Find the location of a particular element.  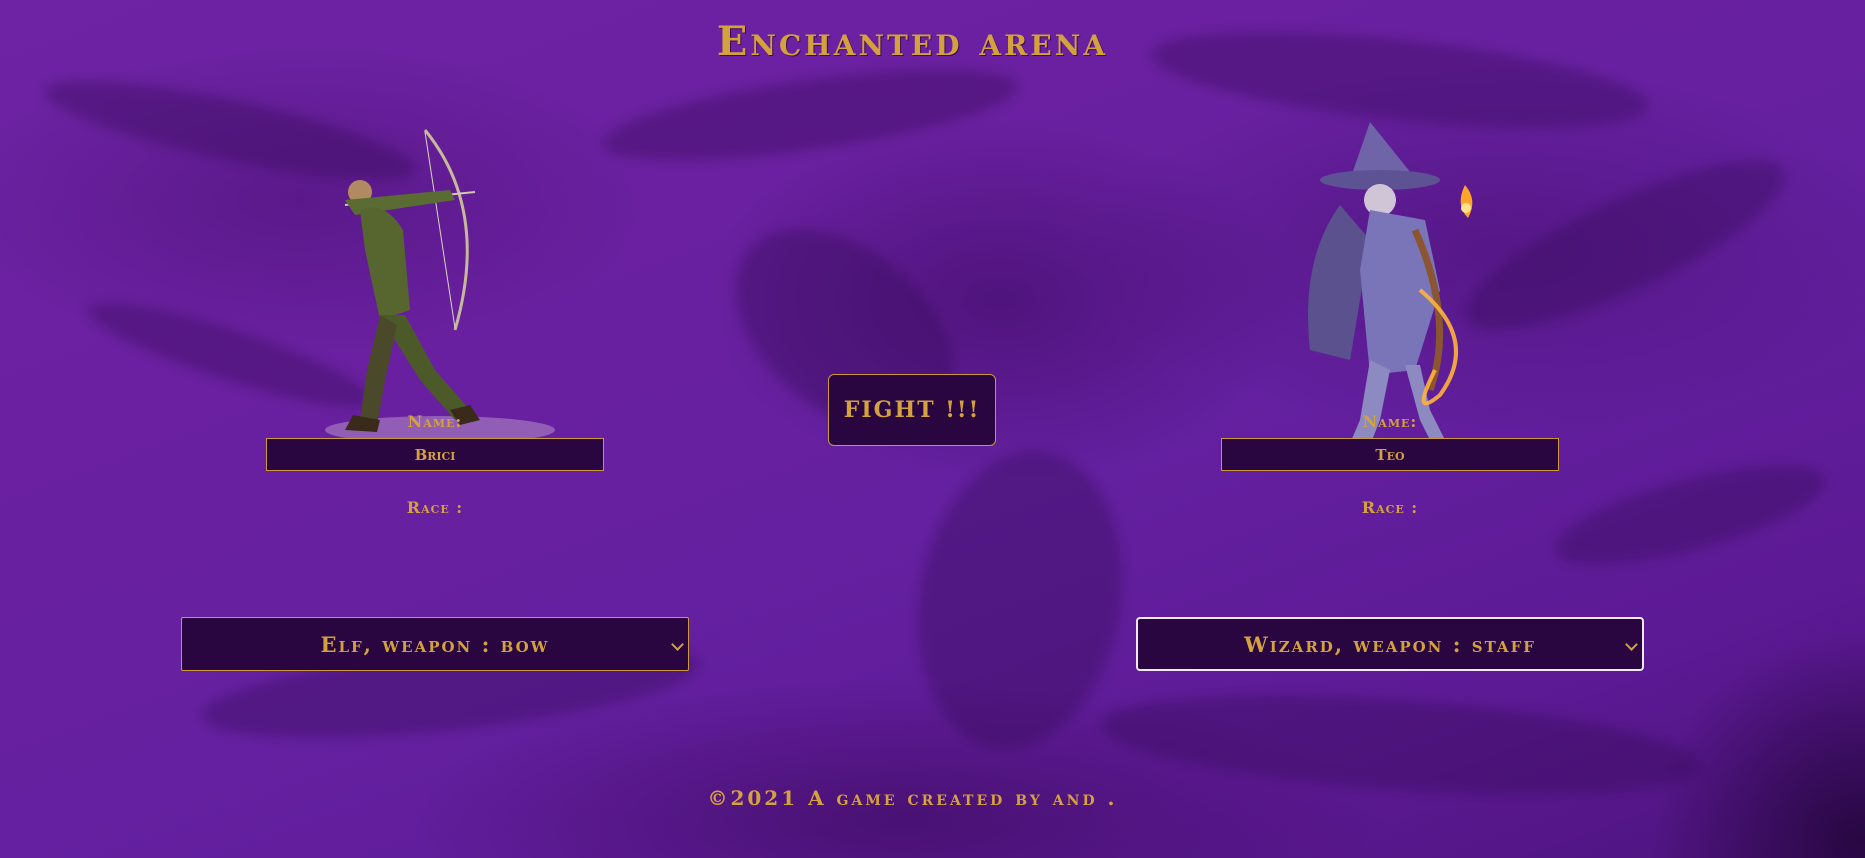

elf-archer-portrait is located at coordinates (440, 286).